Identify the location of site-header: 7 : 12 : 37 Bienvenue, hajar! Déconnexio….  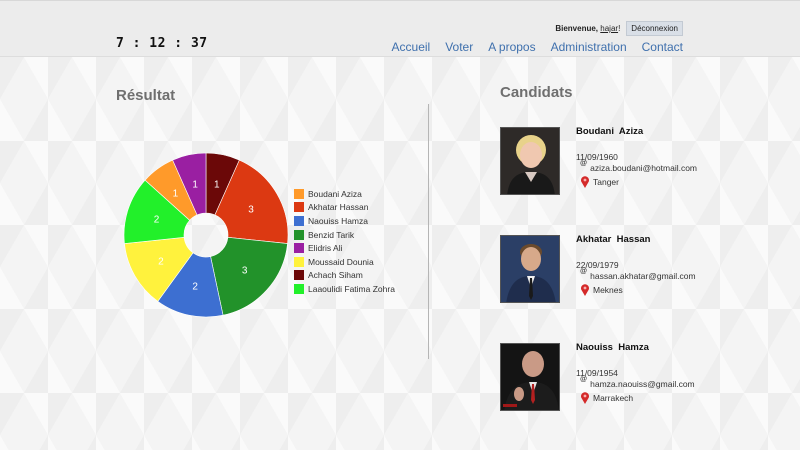
(400, 28).